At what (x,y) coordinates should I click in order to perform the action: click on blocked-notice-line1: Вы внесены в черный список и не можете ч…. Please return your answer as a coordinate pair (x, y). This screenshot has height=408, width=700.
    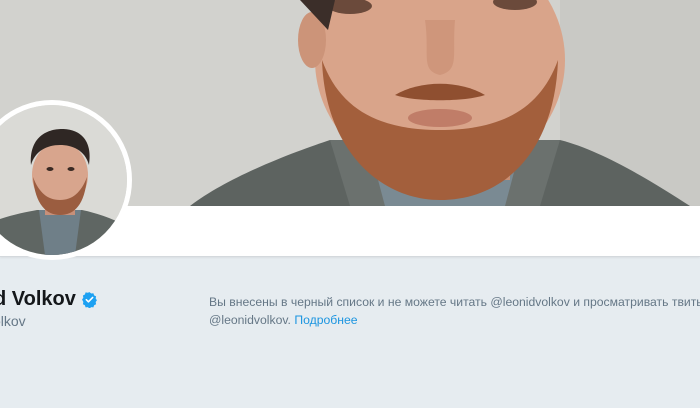
    Looking at the image, I should click on (454, 302).